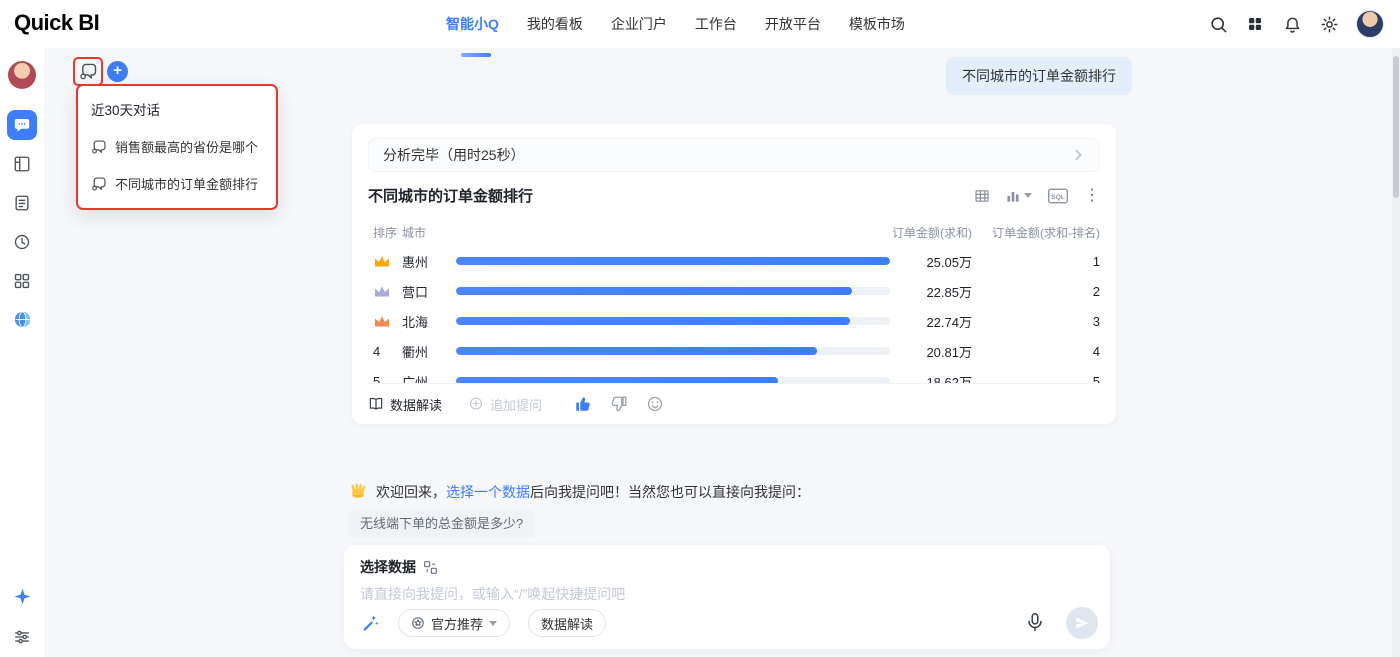 The width and height of the screenshot is (1400, 657). What do you see at coordinates (1037, 195) in the screenshot?
I see `chart-toolbar: SQL ⋮` at bounding box center [1037, 195].